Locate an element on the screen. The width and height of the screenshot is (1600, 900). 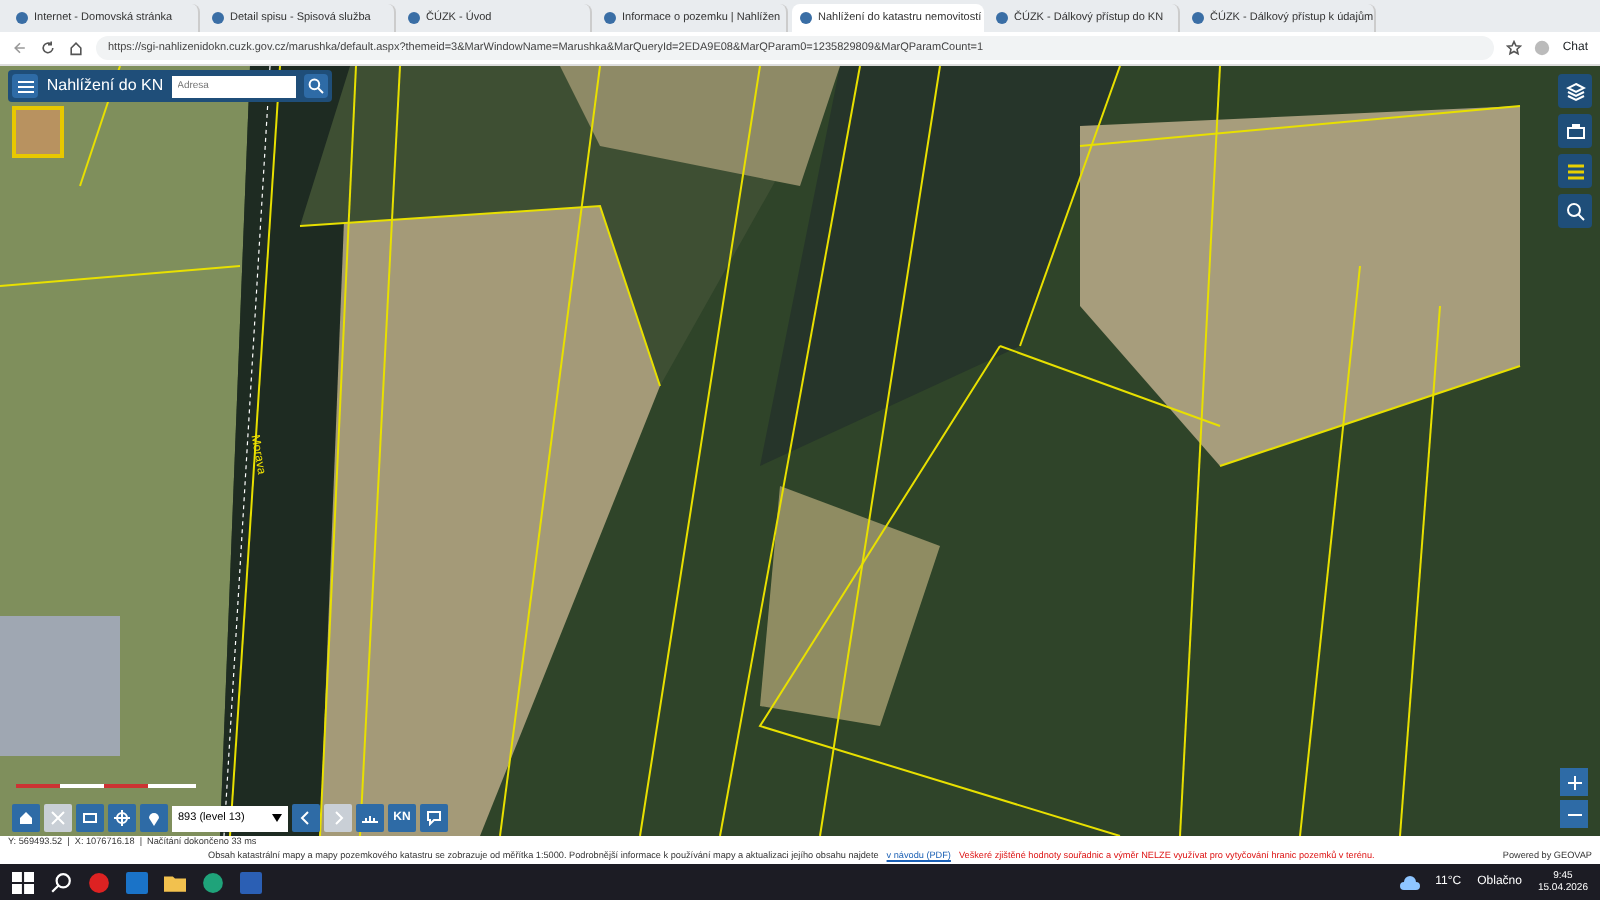
measure-button is located at coordinates (370, 818).